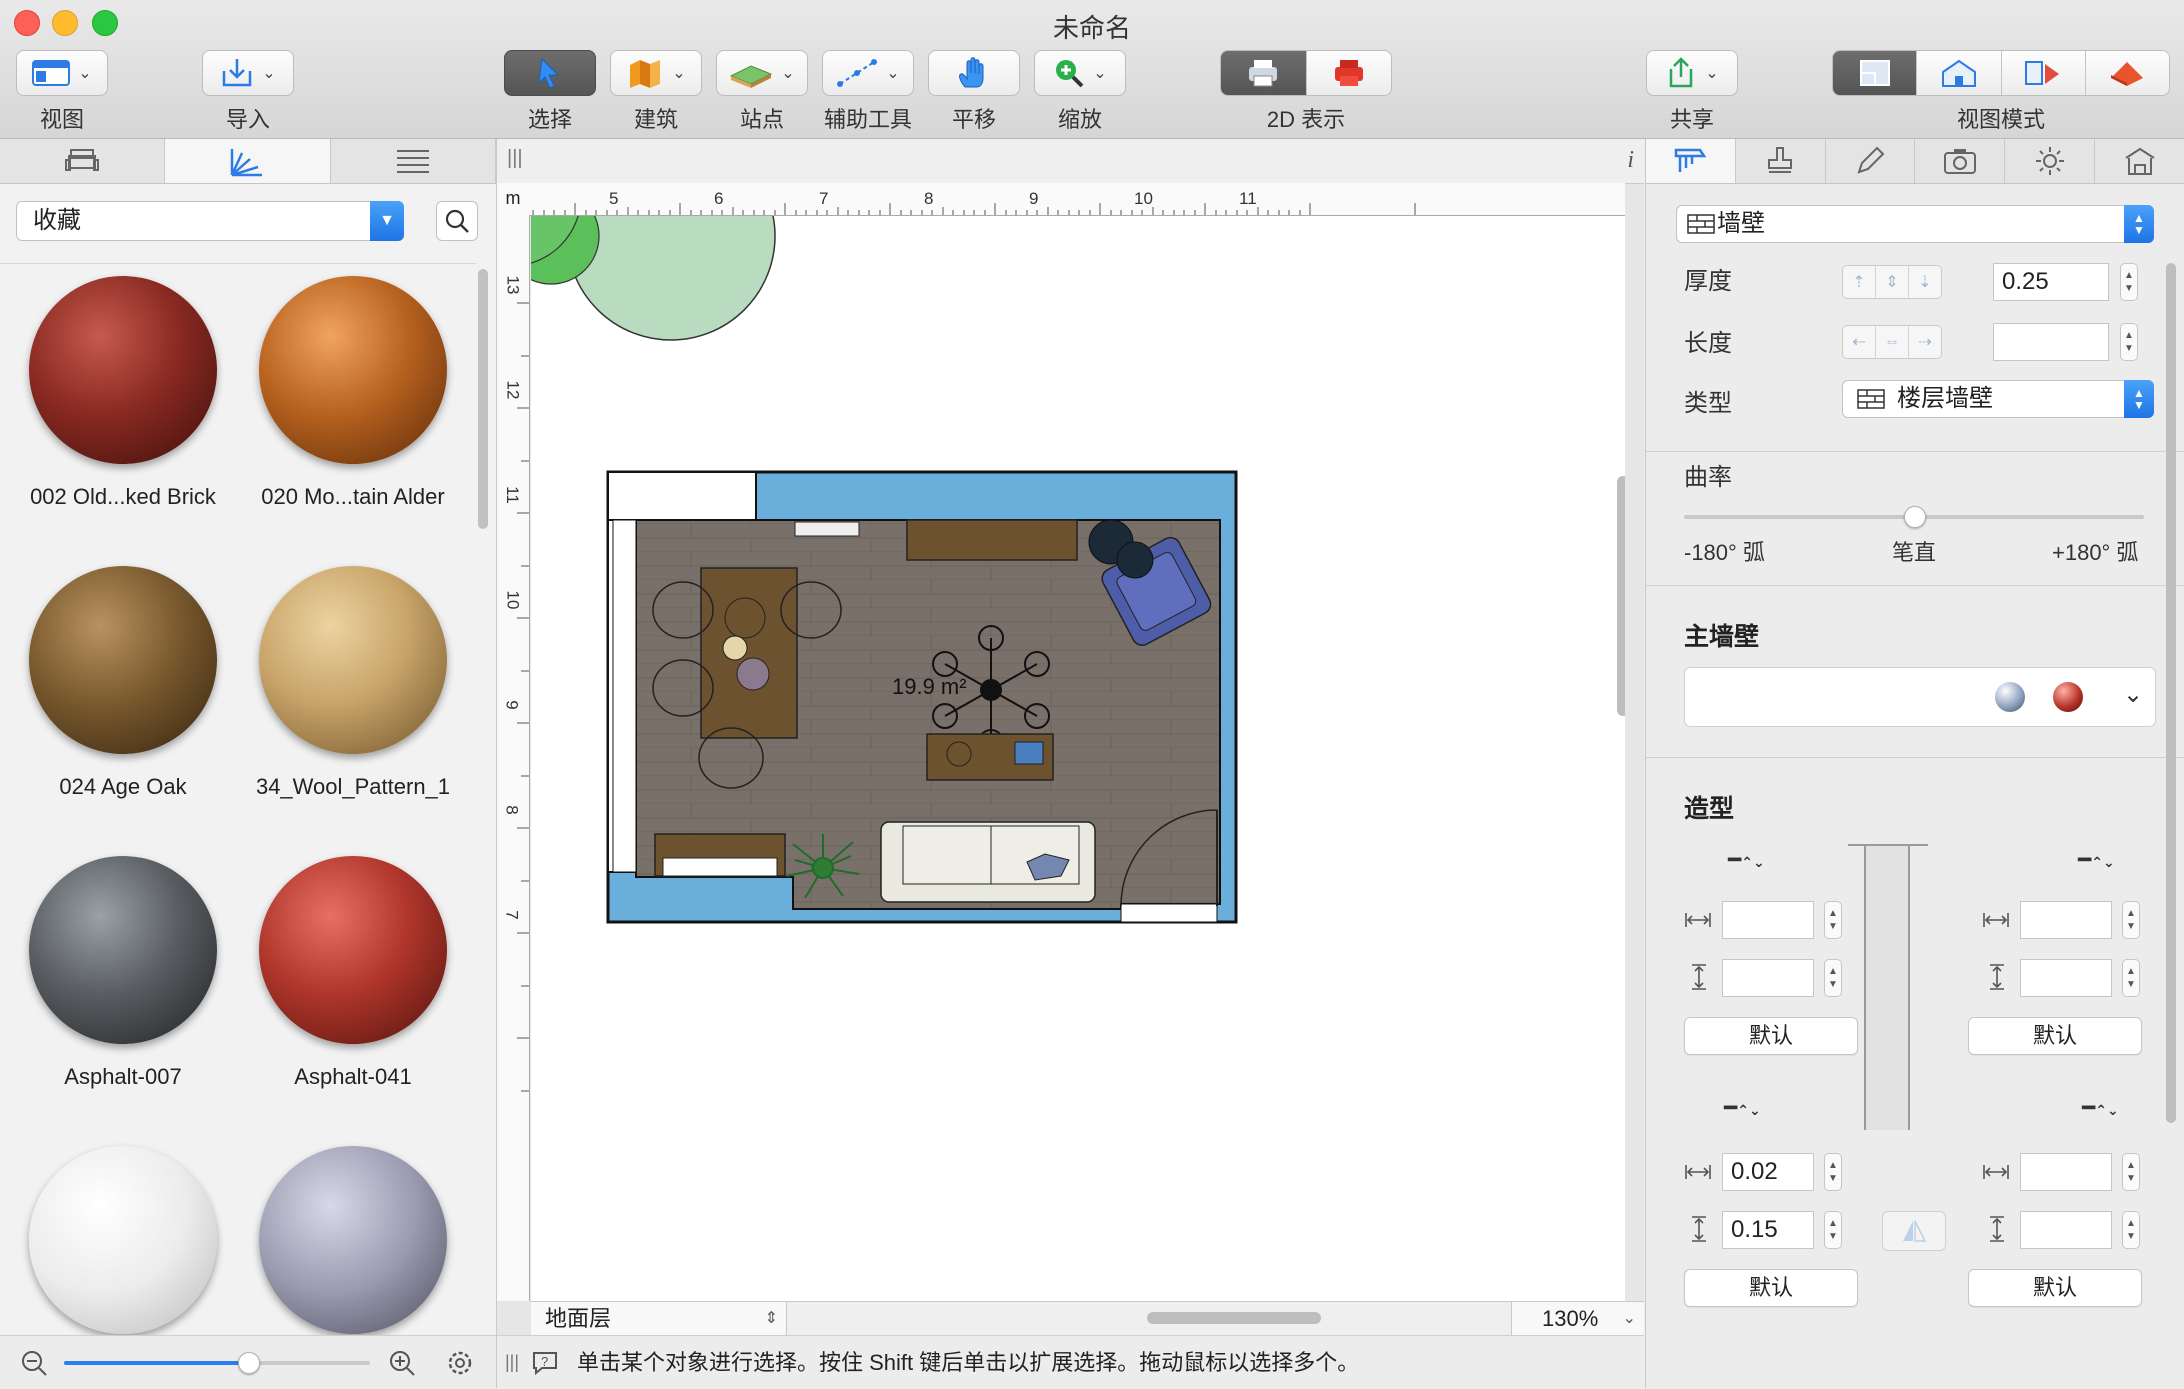  Describe the element at coordinates (123, 393) in the screenshot. I see `material-tile: 002 Old...ked Brick` at that location.